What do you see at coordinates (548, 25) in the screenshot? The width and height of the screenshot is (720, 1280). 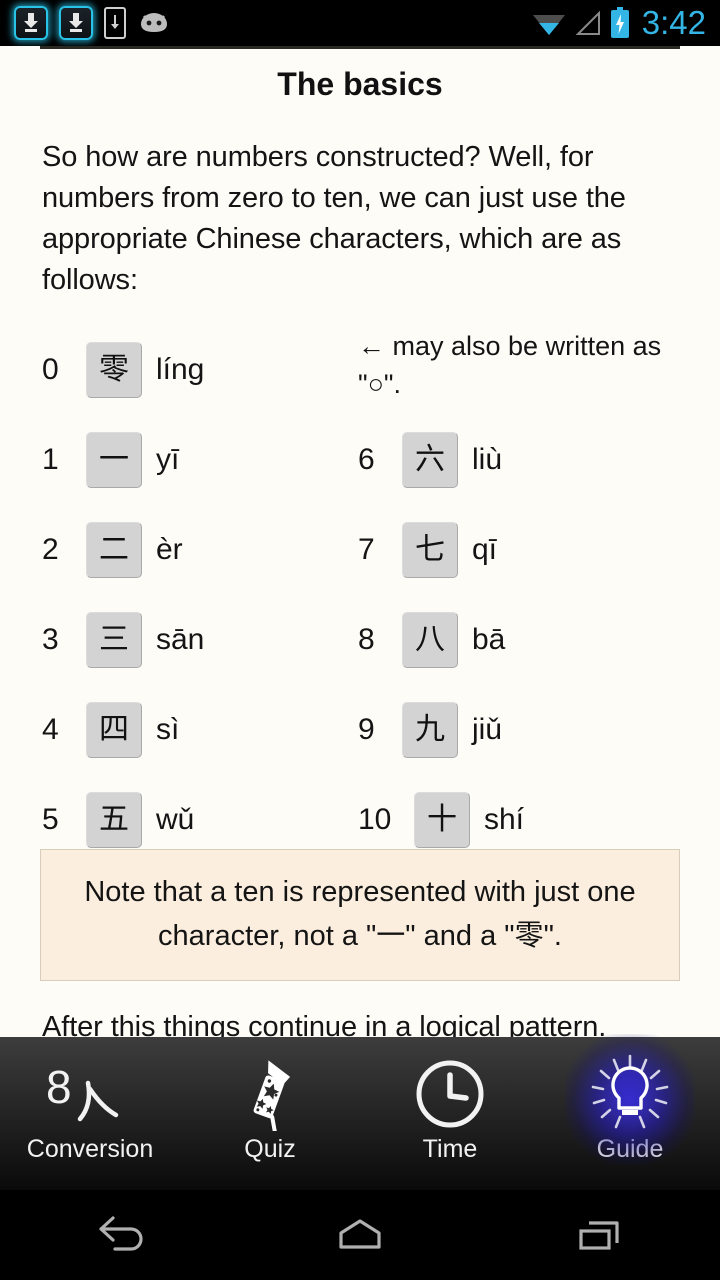 I see `wifi-icon` at bounding box center [548, 25].